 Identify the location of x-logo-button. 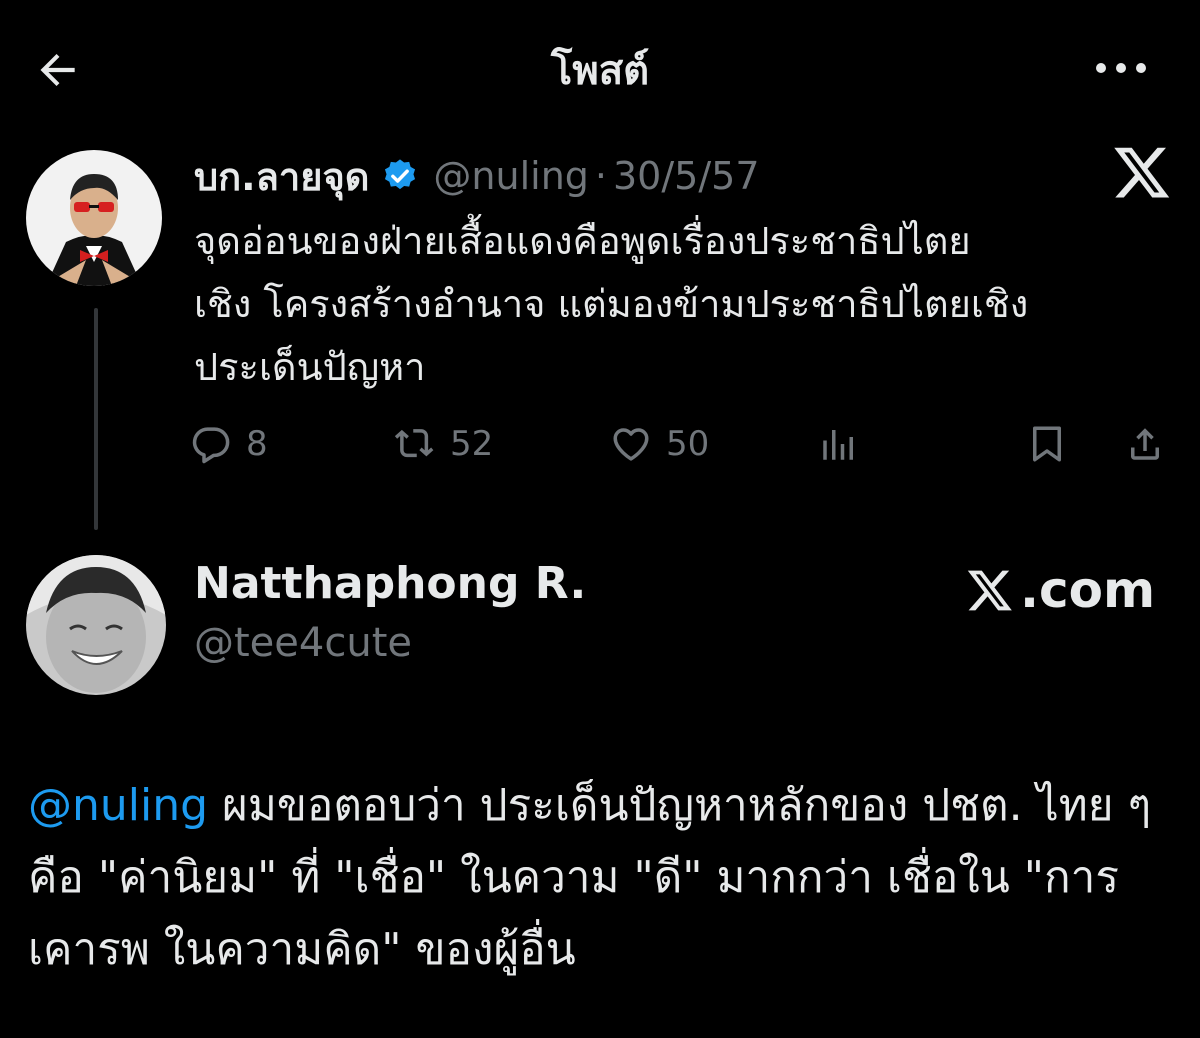
(1142, 172).